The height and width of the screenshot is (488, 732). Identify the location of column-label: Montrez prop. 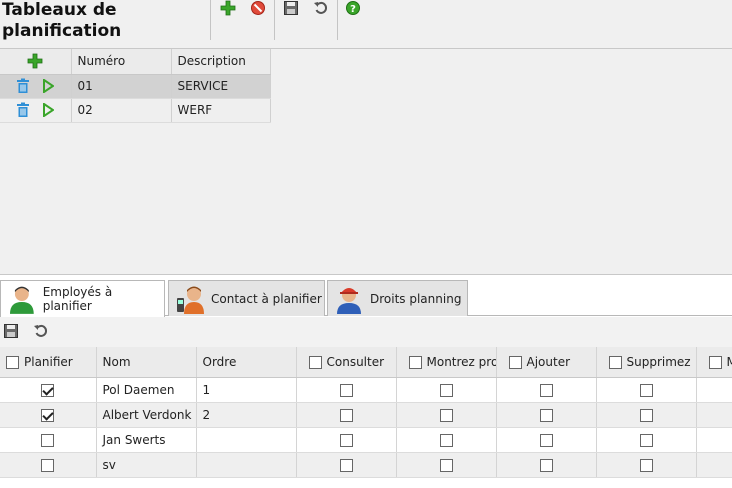
(461, 361).